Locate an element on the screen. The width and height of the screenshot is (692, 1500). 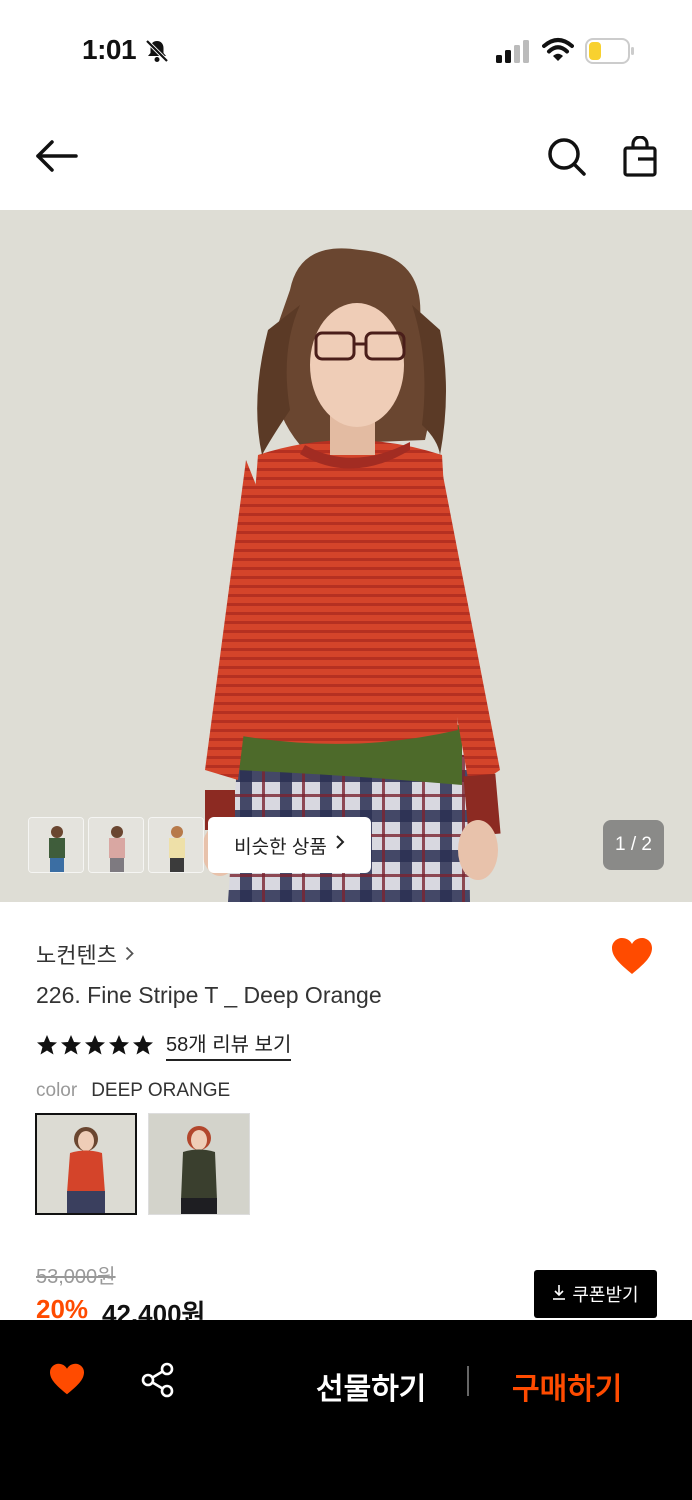
status-bar: 1:01 is located at coordinates (346, 50).